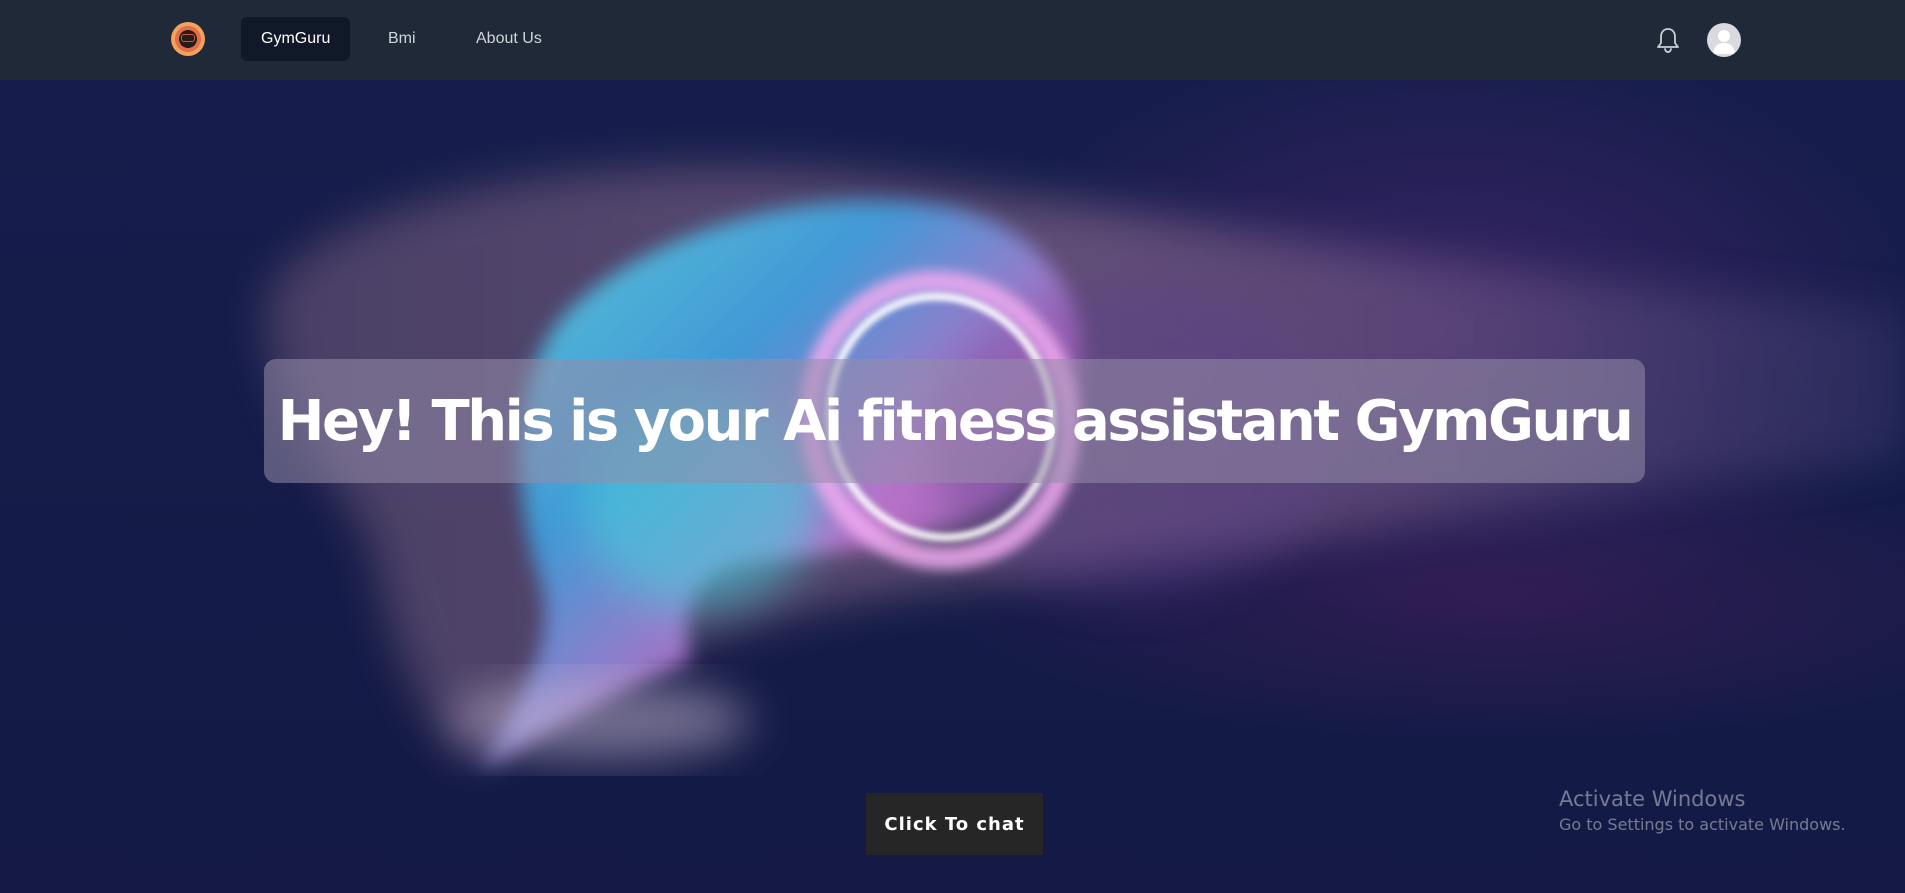 The width and height of the screenshot is (1905, 893). I want to click on gymguru-logo-icon, so click(188, 39).